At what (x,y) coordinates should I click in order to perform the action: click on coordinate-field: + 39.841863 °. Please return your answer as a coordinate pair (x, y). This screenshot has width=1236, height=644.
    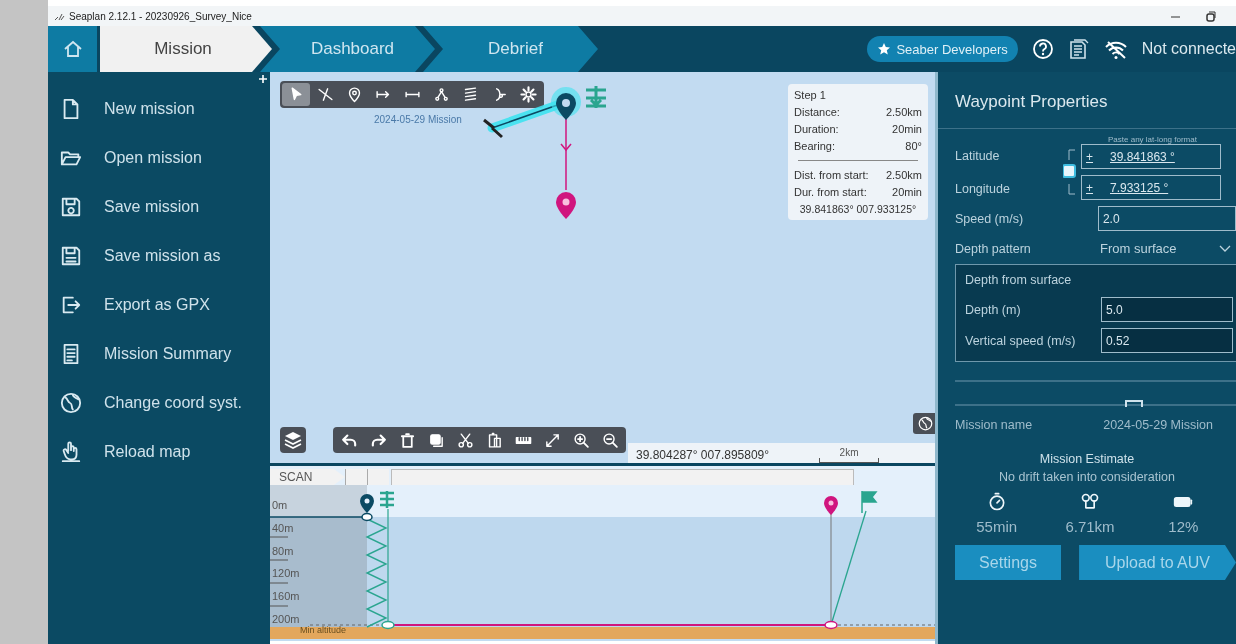
    Looking at the image, I should click on (1151, 156).